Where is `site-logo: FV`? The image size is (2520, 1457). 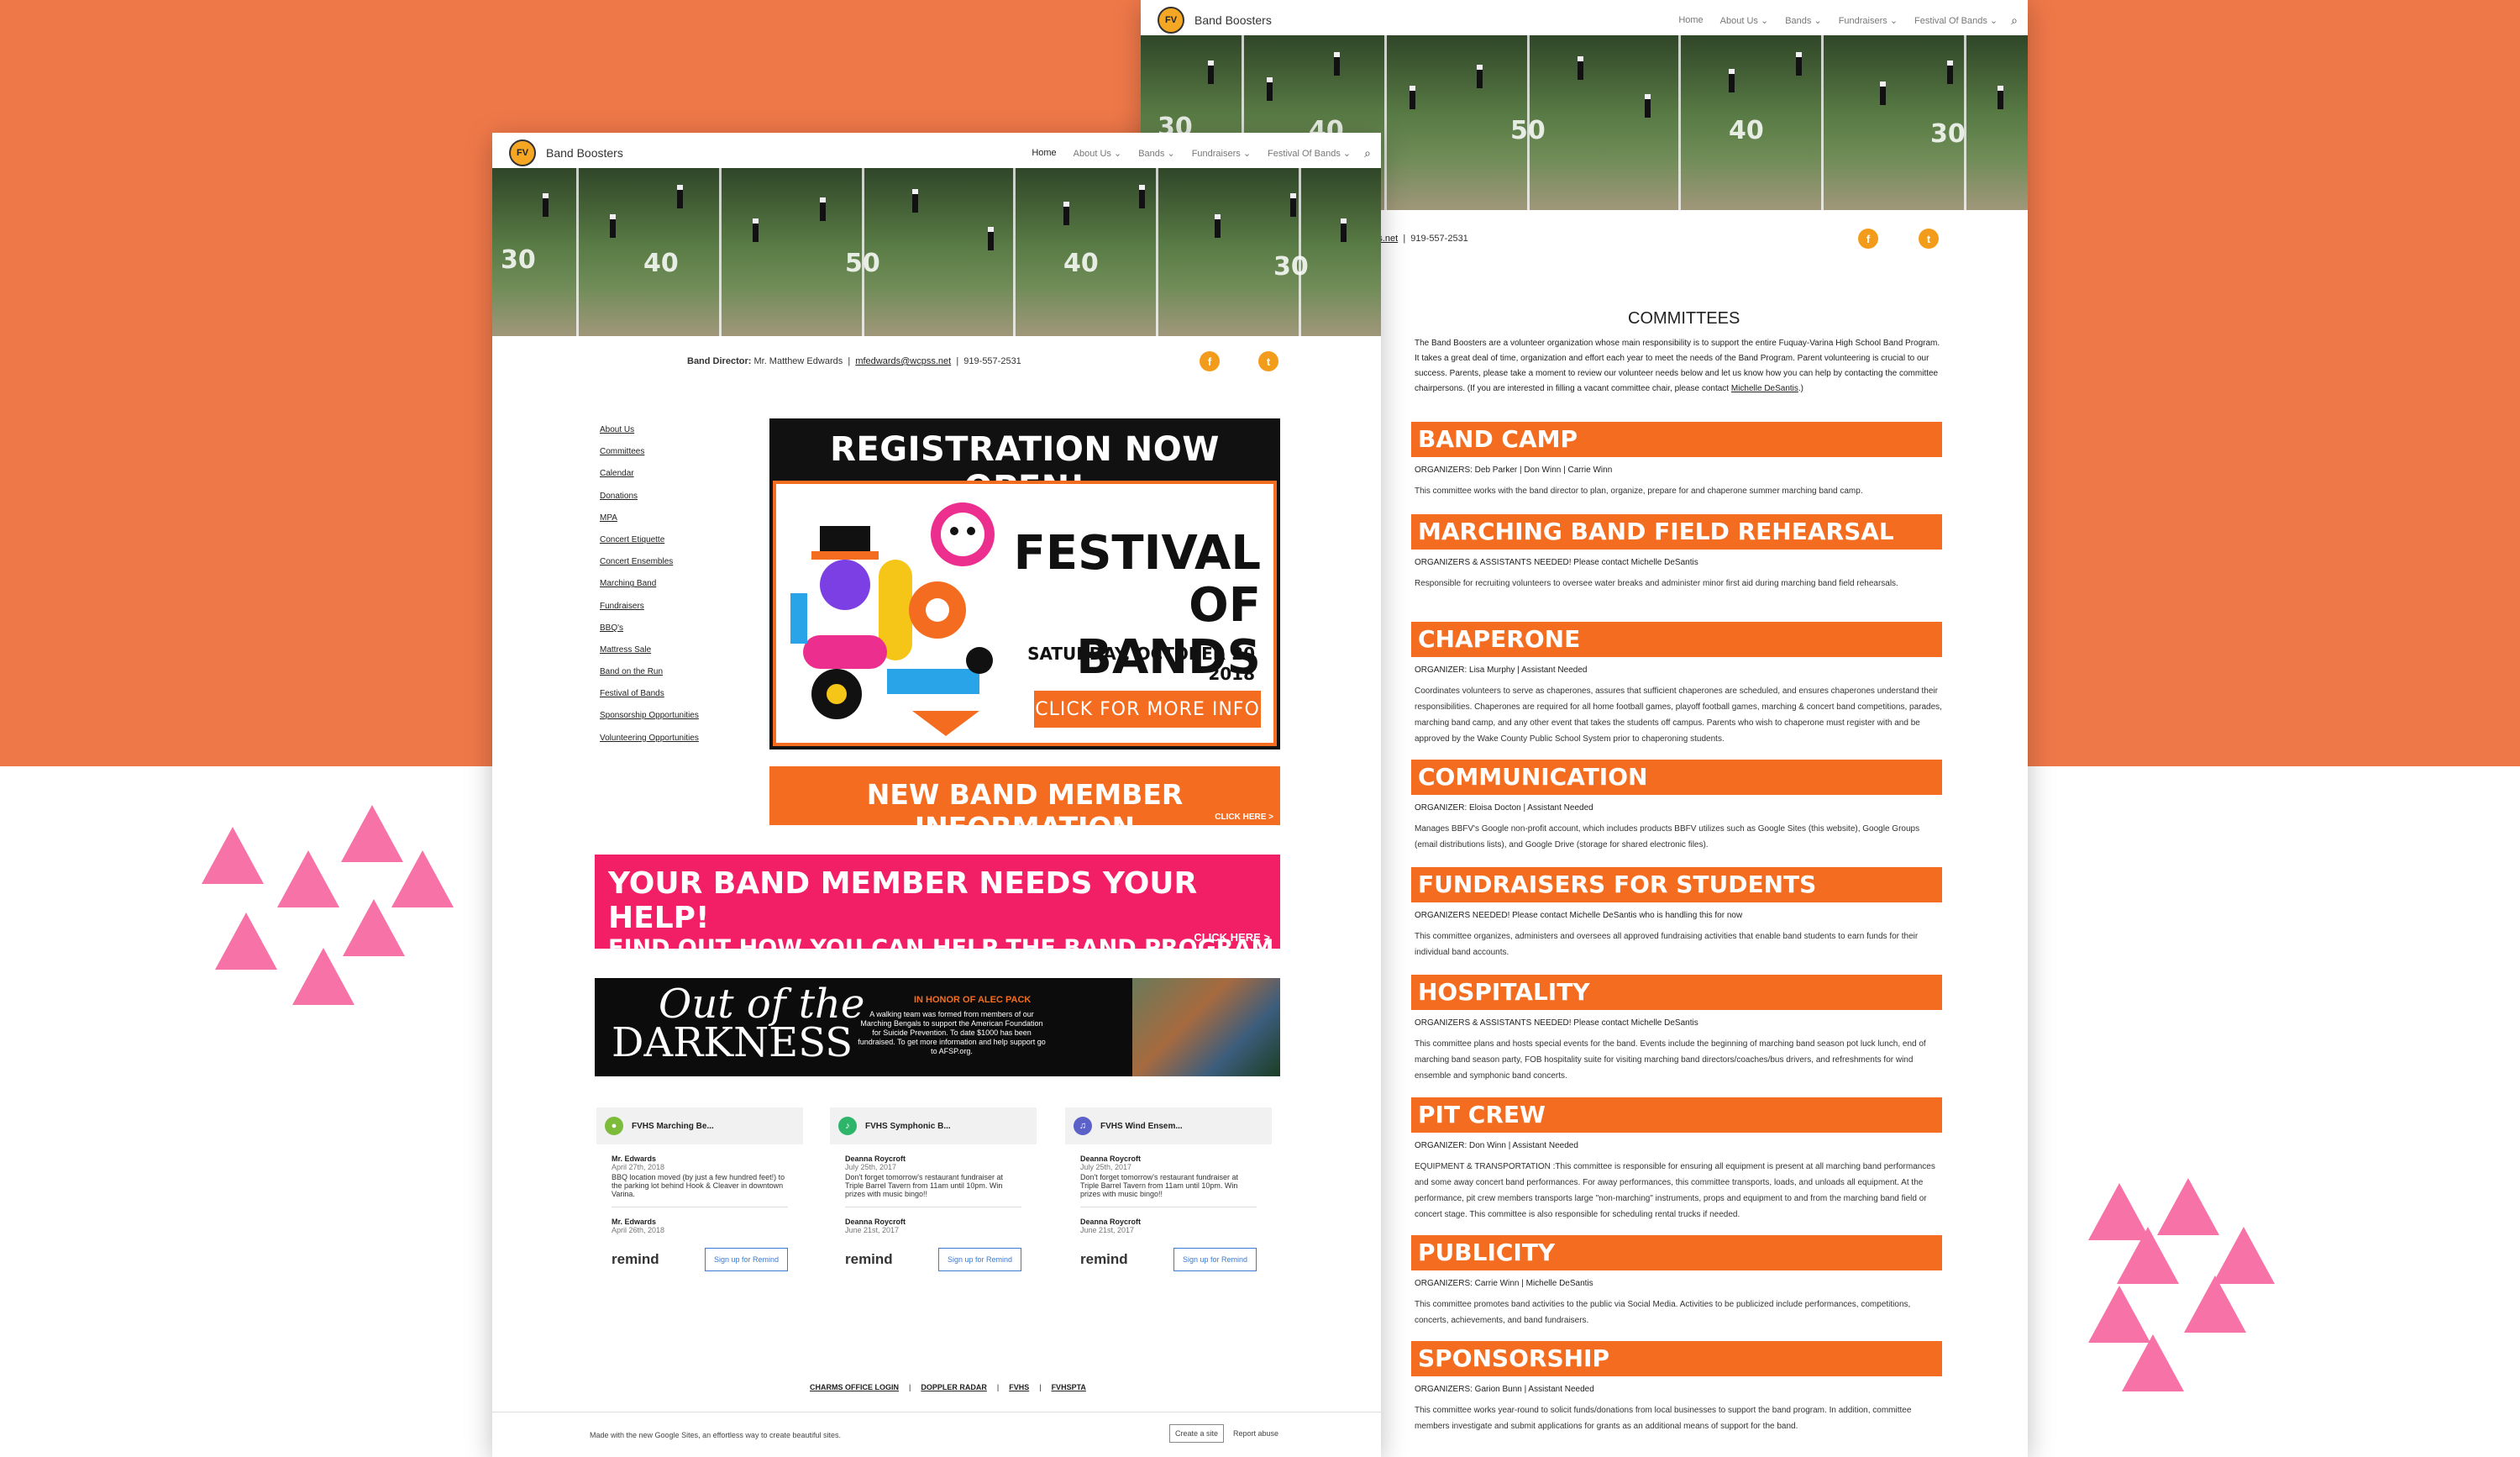 site-logo: FV is located at coordinates (1171, 20).